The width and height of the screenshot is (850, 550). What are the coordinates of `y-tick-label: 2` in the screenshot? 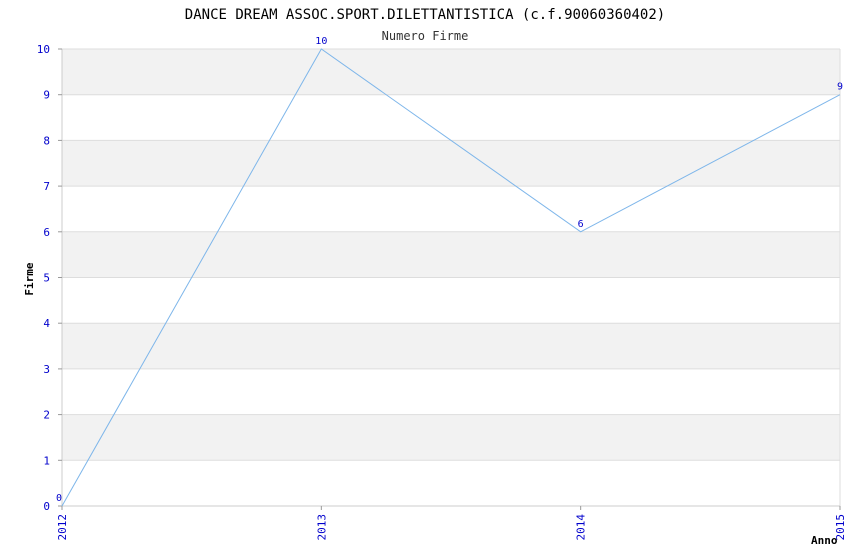 It's located at (46, 415).